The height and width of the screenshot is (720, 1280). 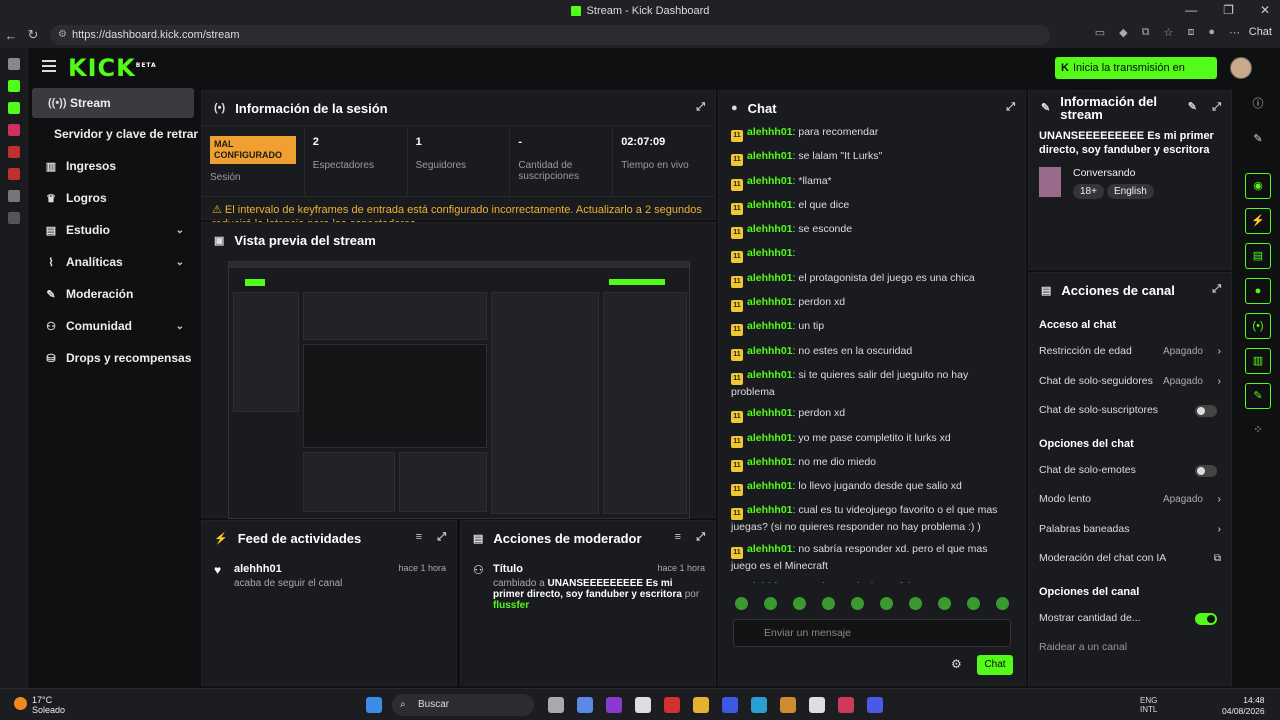 I want to click on url-field: ⚙ https://dashboard.kick.com/stream, so click(x=550, y=35).